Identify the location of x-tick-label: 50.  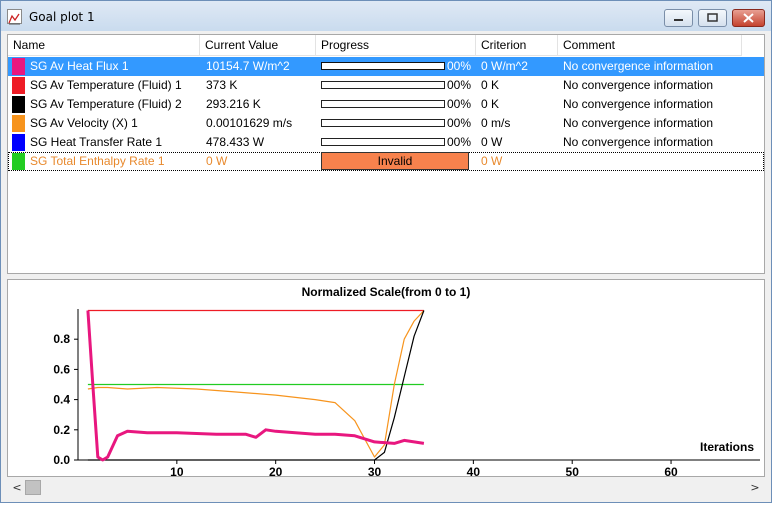
(573, 470).